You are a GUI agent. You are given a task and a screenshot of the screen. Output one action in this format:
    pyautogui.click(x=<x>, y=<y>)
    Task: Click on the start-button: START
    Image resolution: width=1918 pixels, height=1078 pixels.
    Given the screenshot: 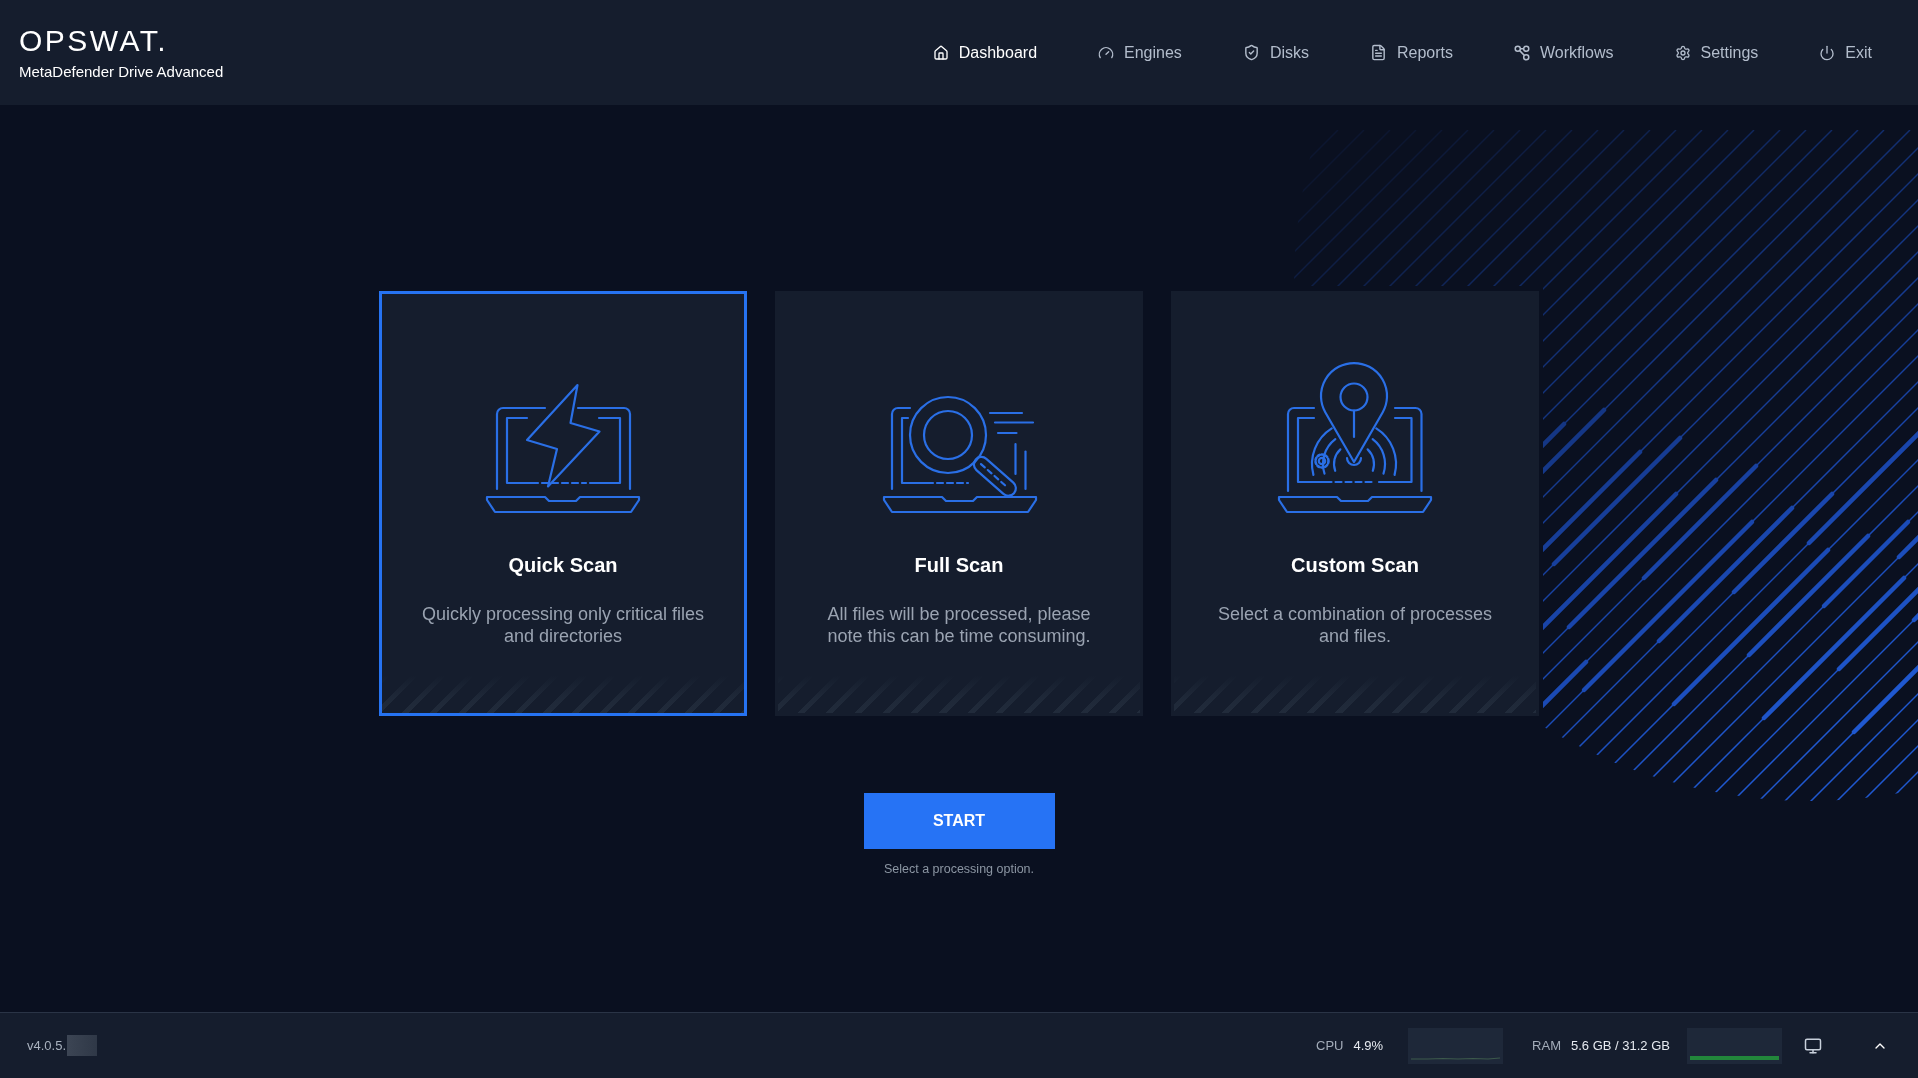 What is the action you would take?
    pyautogui.click(x=959, y=821)
    